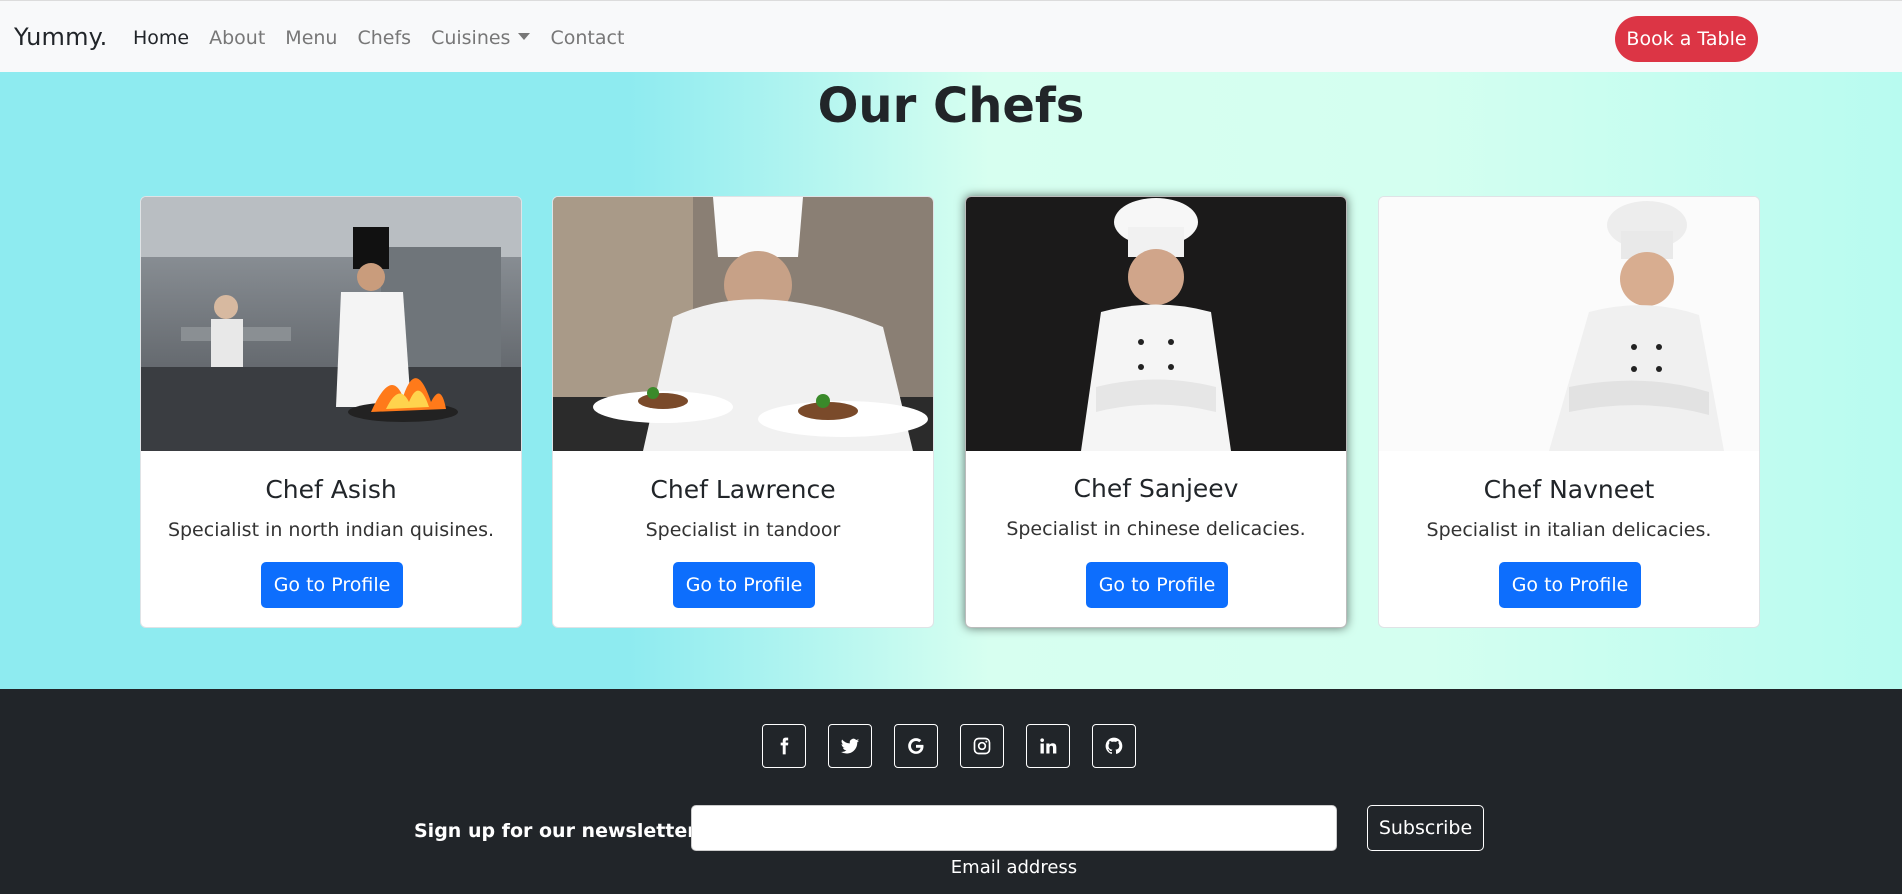  I want to click on google-button, so click(916, 746).